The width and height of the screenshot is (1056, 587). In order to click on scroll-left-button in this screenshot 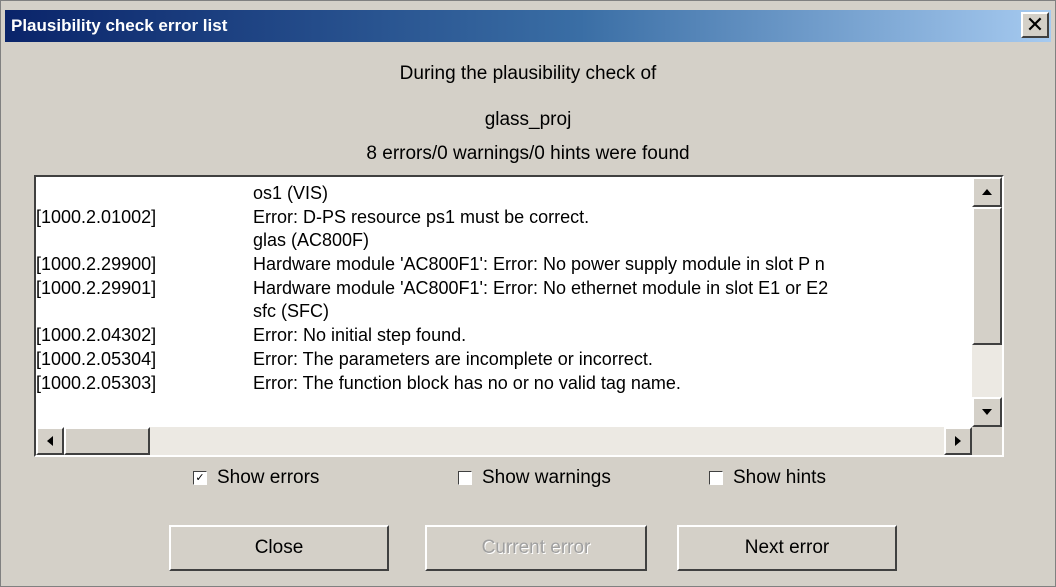, I will do `click(50, 441)`.